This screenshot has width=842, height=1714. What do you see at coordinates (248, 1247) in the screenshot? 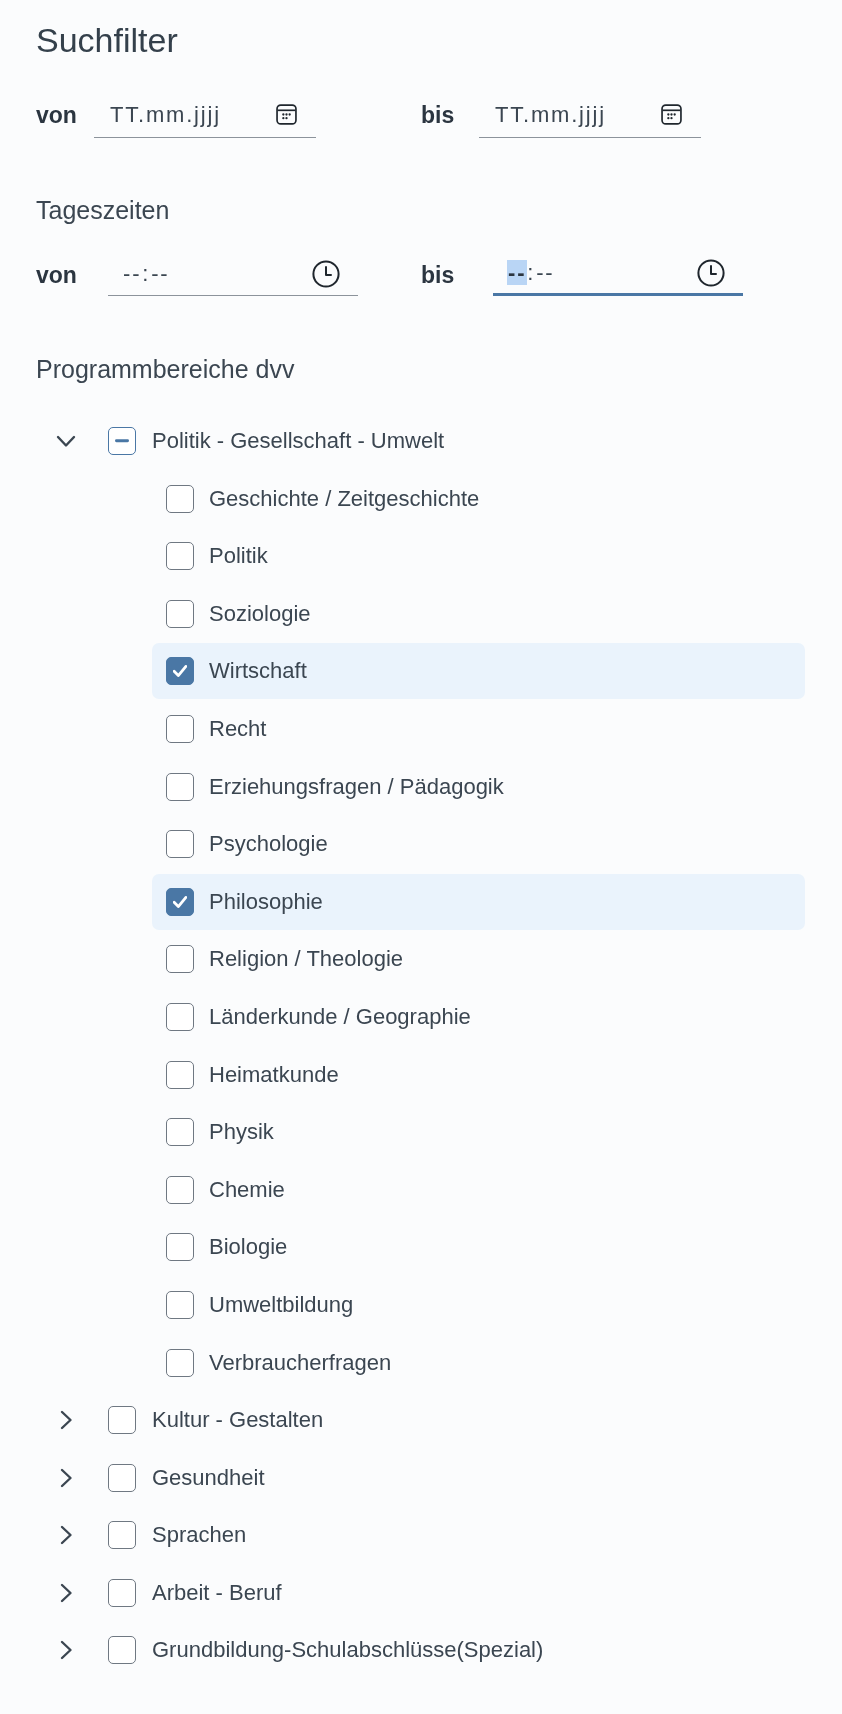
I see `category-label: Biologie` at bounding box center [248, 1247].